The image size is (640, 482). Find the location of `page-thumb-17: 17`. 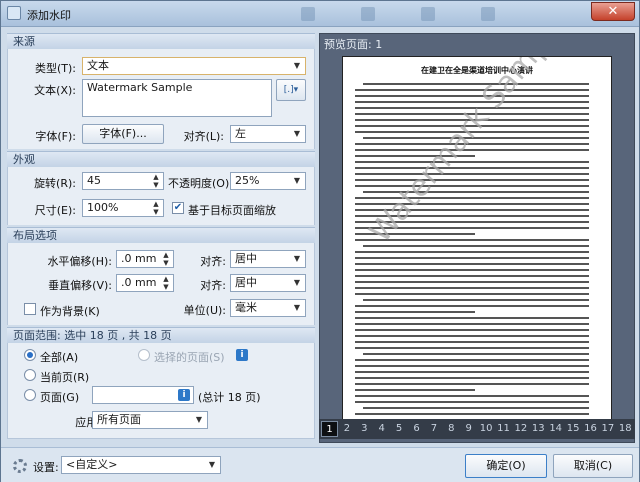

page-thumb-17: 17 is located at coordinates (607, 429).